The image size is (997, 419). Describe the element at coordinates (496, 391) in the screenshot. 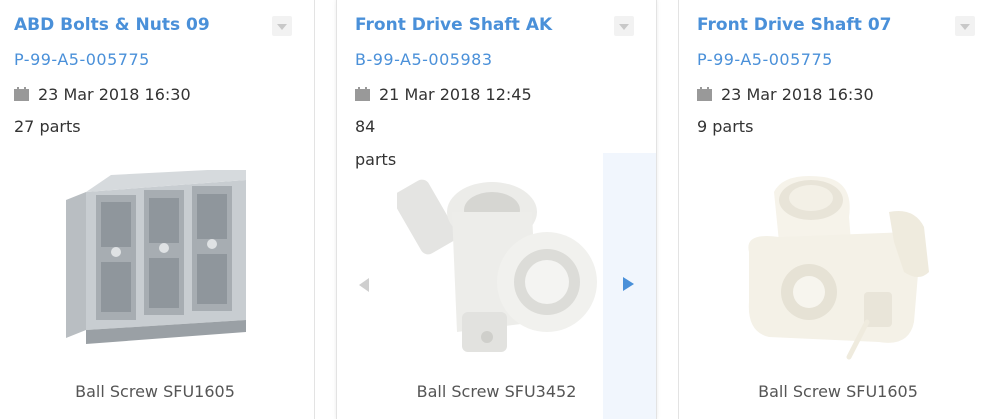

I see `part-caption: Ball Screw SFU3452` at that location.